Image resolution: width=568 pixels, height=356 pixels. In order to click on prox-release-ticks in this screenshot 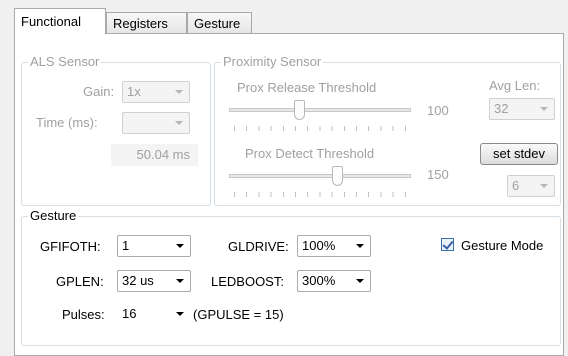, I will do `click(322, 128)`.